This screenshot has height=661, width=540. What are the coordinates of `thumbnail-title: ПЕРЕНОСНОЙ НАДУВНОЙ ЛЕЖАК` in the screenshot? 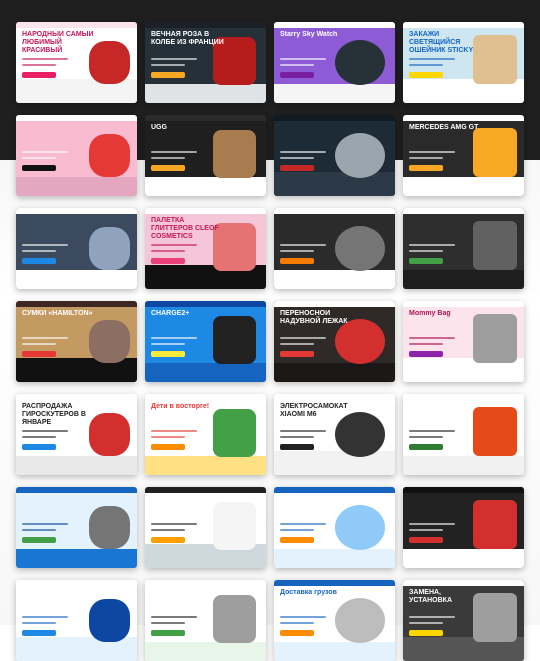 It's located at (314, 317).